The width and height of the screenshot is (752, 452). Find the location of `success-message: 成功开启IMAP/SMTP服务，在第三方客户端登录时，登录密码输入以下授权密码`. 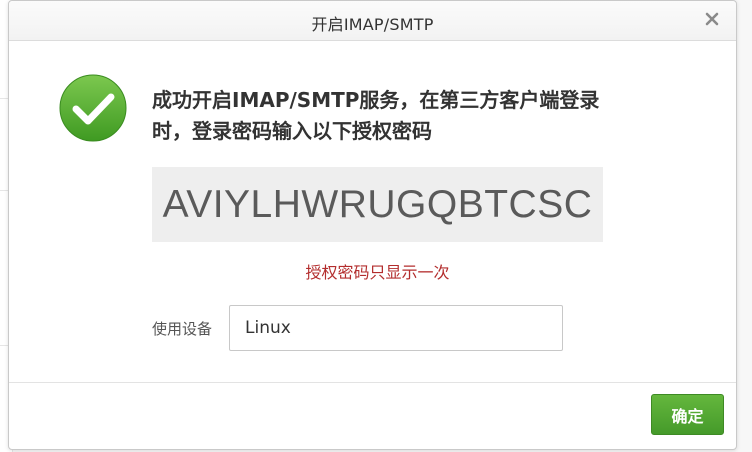

success-message: 成功开启IMAP/SMTP服务，在第三方客户端登录时，登录密码输入以下授权密码 is located at coordinates (376, 115).